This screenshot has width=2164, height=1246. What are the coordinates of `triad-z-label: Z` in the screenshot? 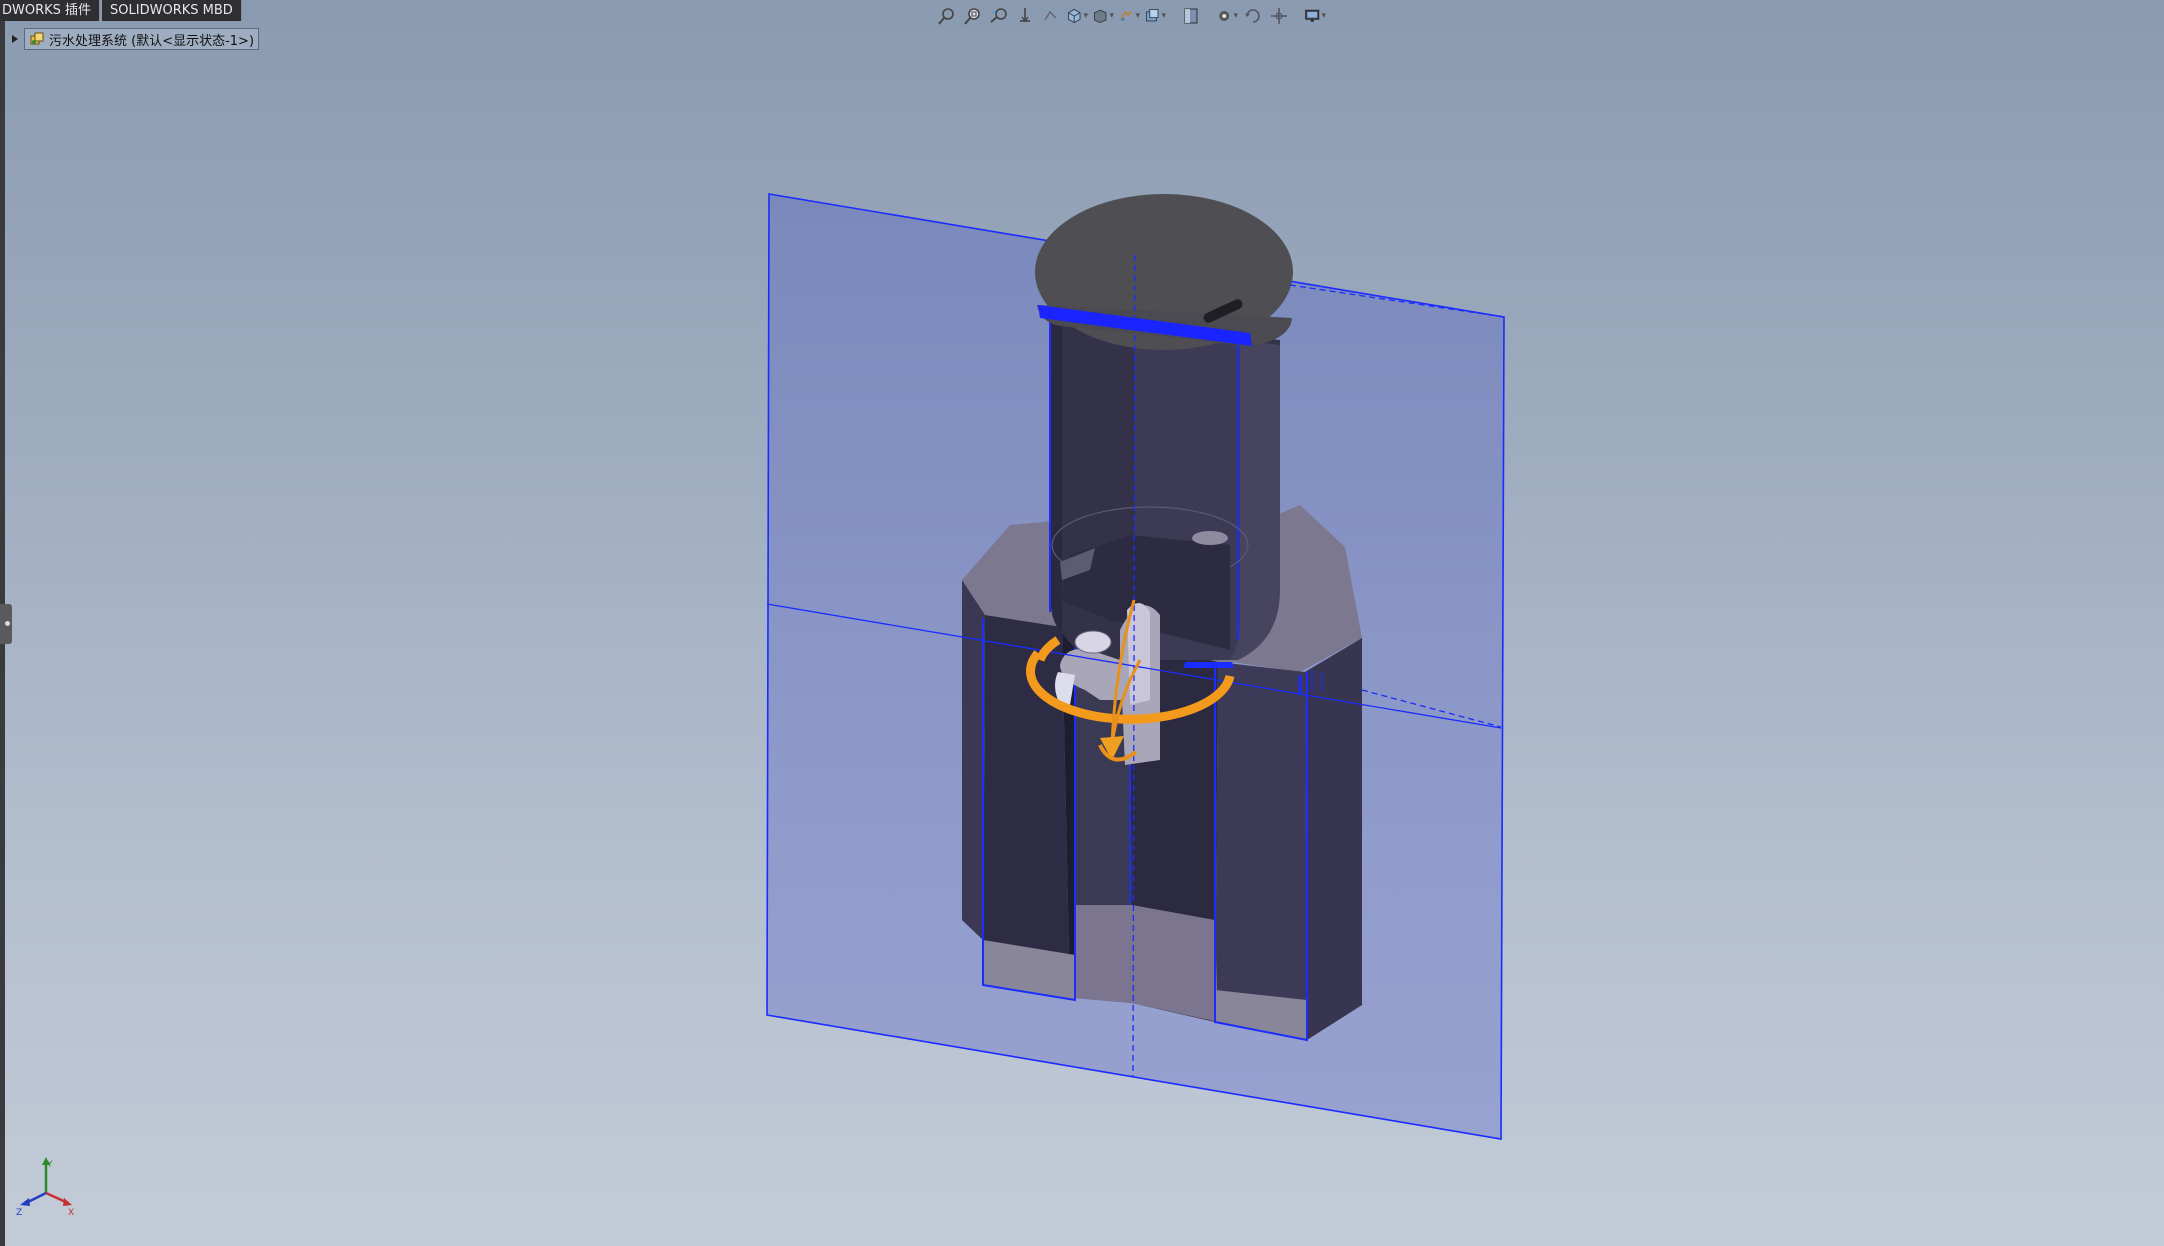 It's located at (19, 1211).